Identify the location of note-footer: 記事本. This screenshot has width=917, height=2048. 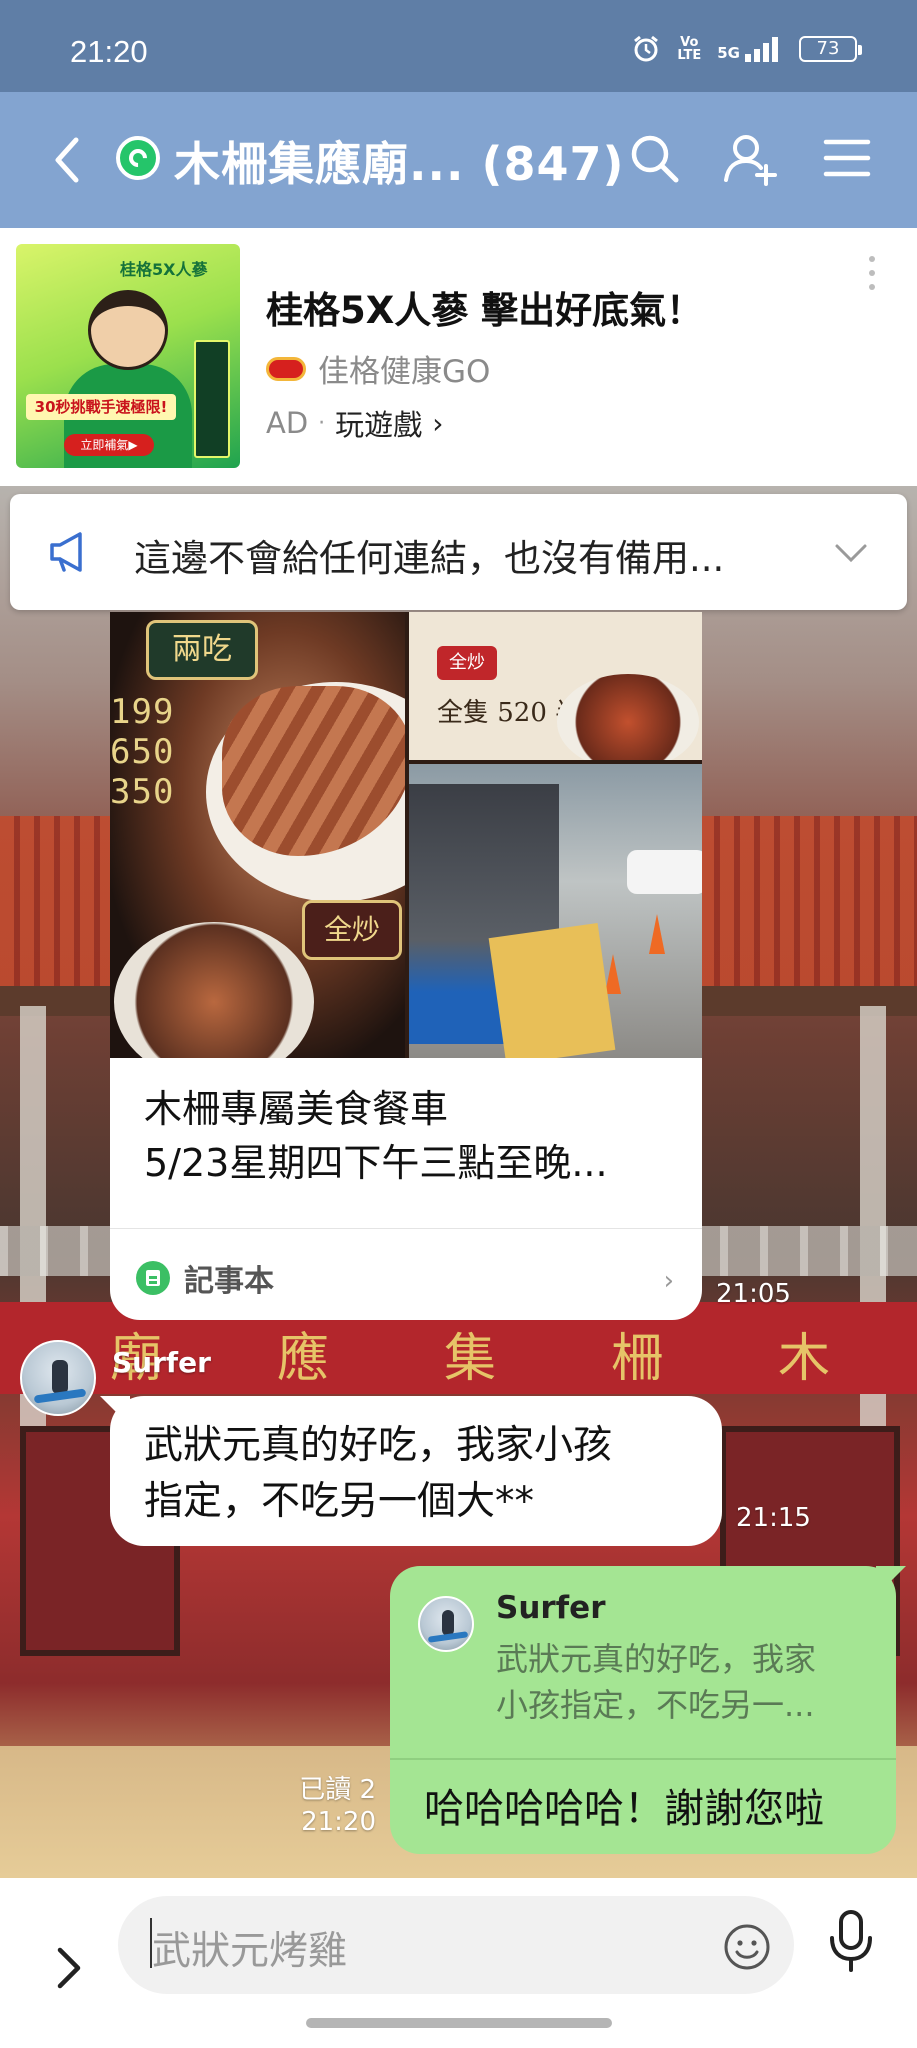
(205, 1278).